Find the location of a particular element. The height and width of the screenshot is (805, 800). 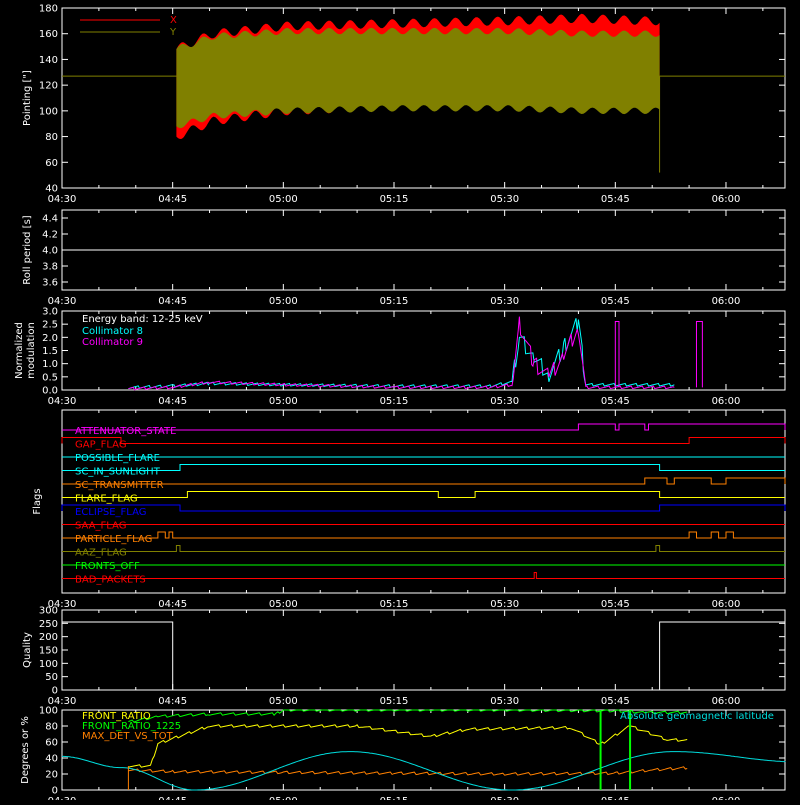

y-tick-label: 4.4 is located at coordinates (50, 219).